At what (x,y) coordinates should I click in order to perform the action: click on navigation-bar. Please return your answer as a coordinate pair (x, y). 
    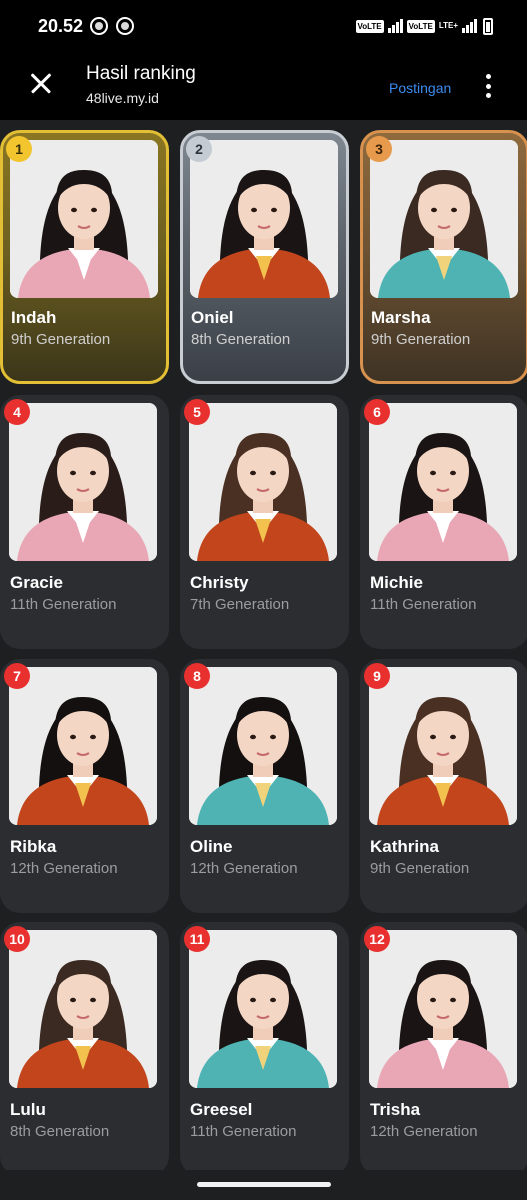
    Looking at the image, I should click on (263, 1185).